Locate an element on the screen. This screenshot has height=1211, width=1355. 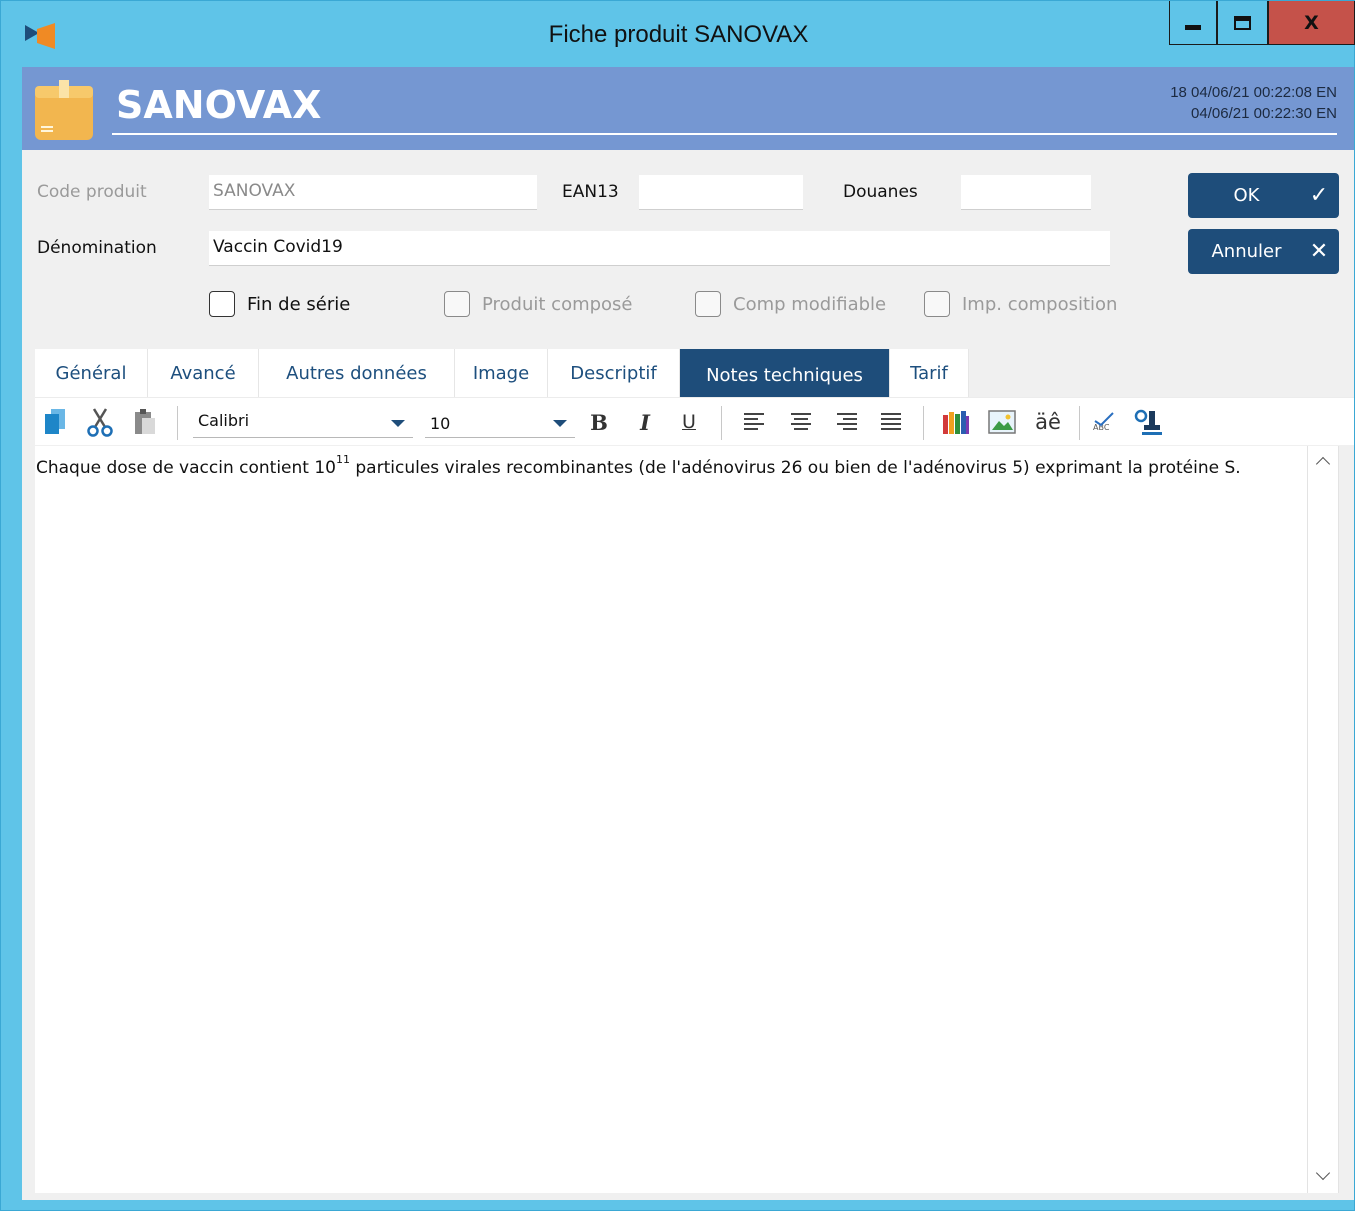
tab-notes-techniques: Notes techniques is located at coordinates (785, 373).